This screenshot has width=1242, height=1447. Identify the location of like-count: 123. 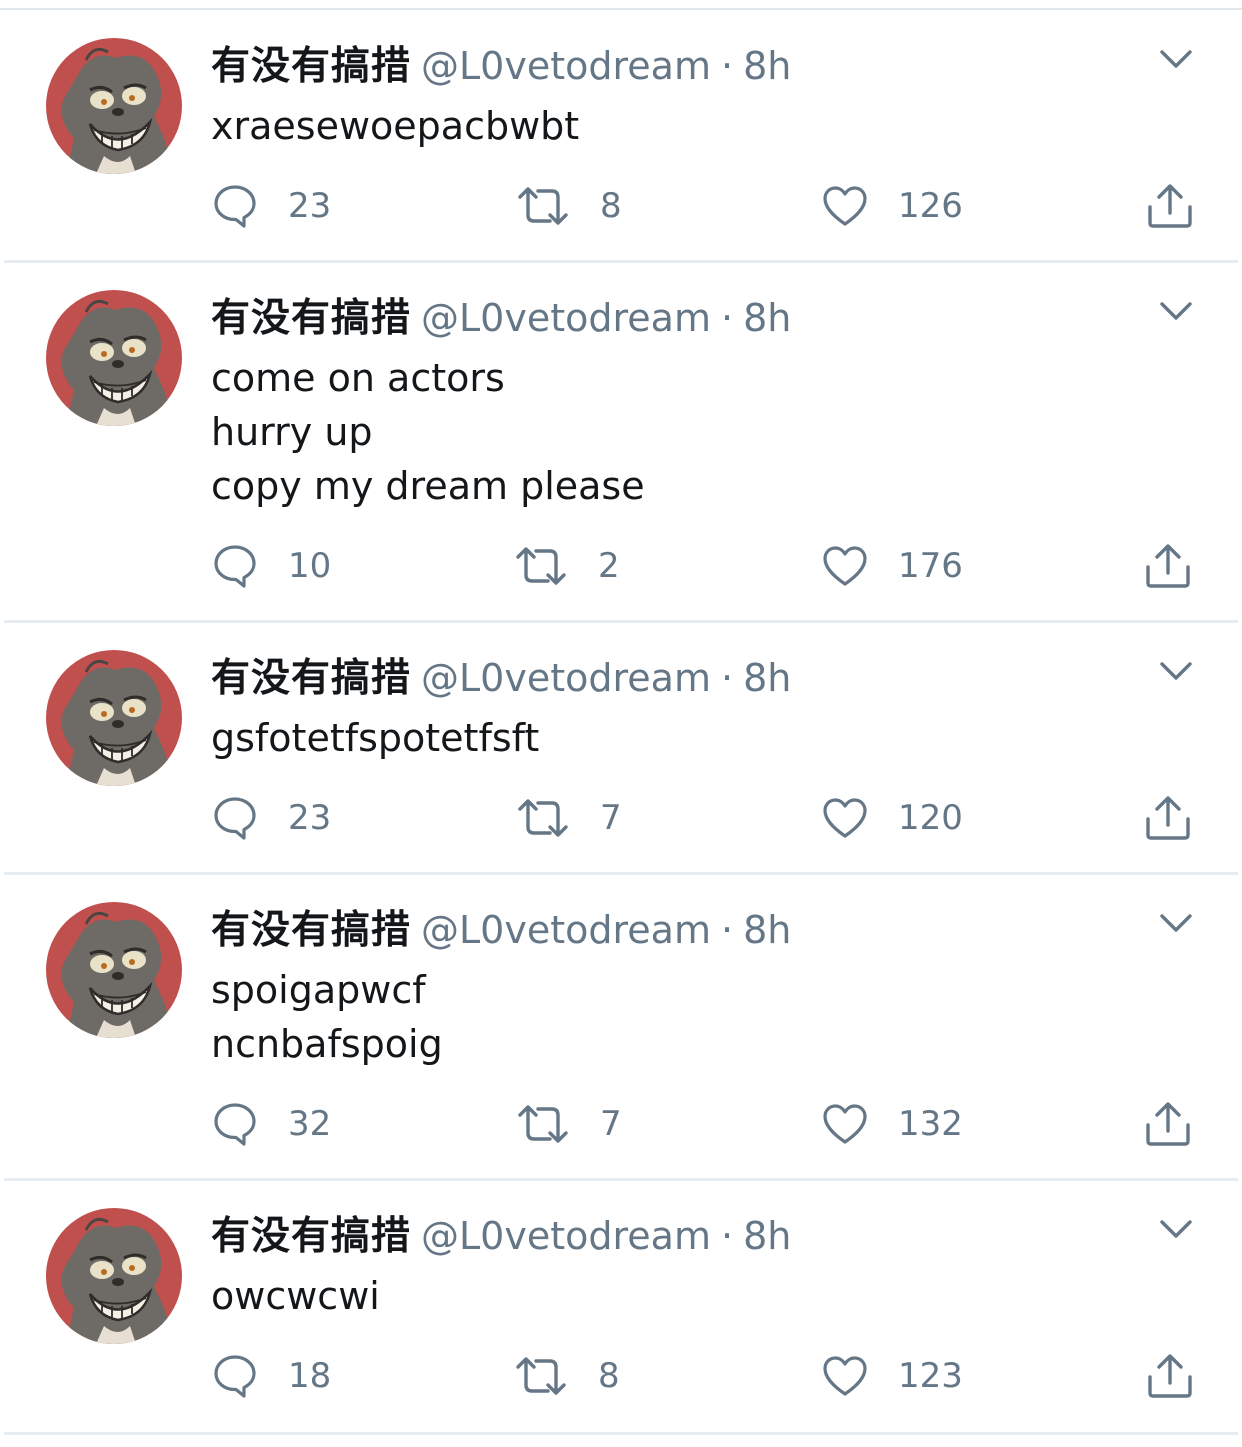
(930, 1376).